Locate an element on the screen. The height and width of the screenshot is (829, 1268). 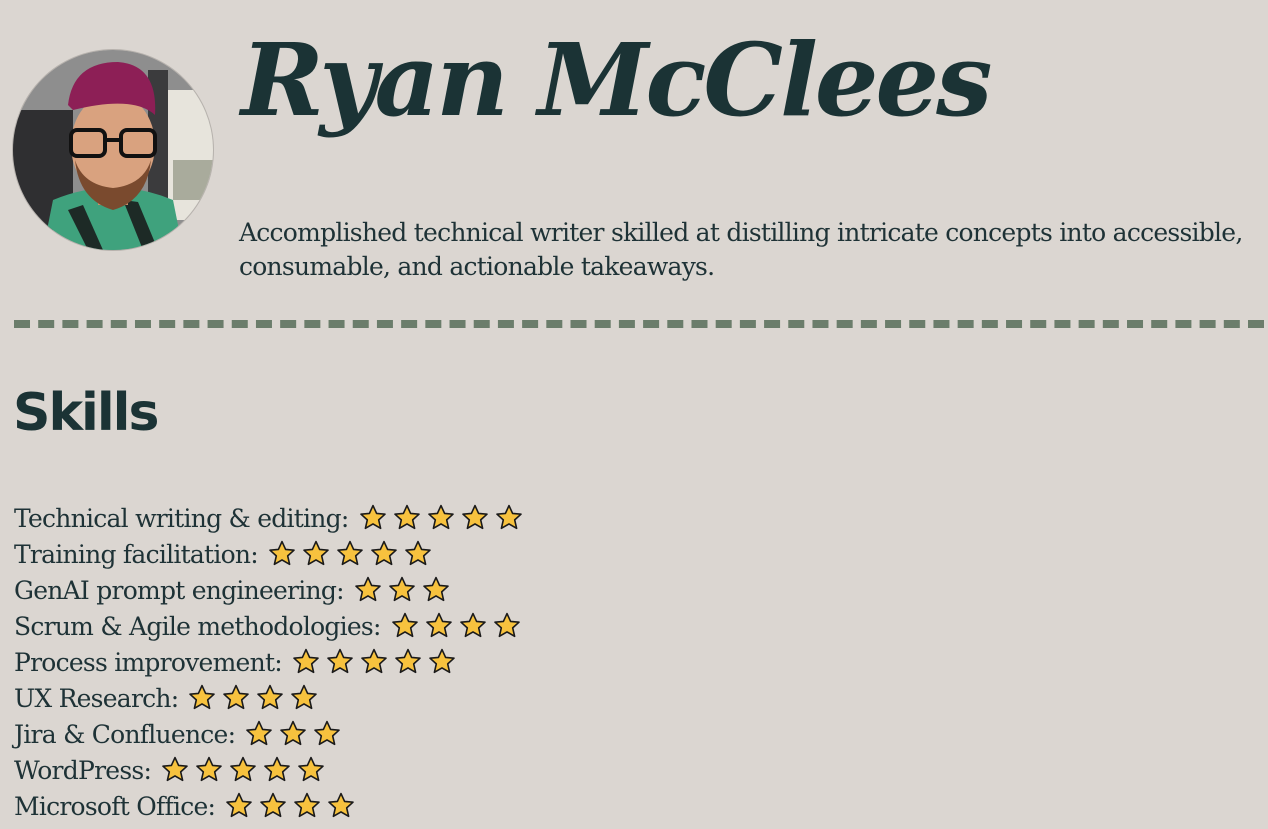
skill-row: Training facilitation: is located at coordinates (271, 554).